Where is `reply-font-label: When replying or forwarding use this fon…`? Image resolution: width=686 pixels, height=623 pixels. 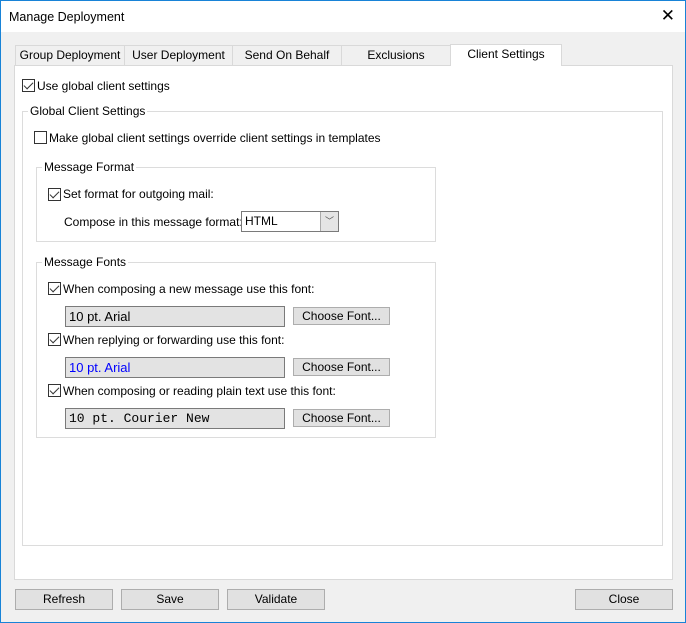
reply-font-label: When replying or forwarding use this fon… is located at coordinates (174, 340).